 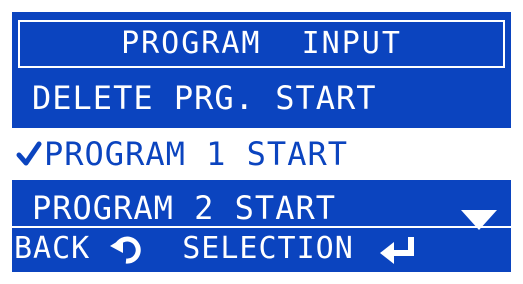 What do you see at coordinates (29, 153) in the screenshot?
I see `checkmark-icon` at bounding box center [29, 153].